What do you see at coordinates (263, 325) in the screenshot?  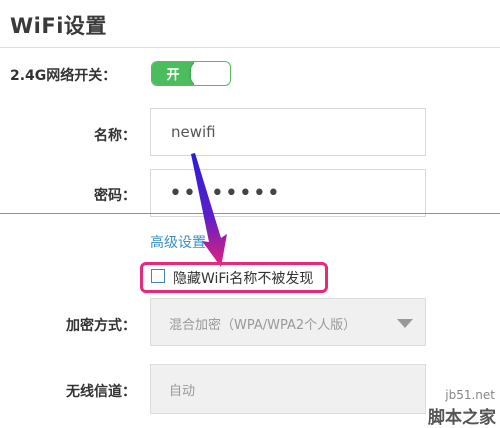 I see `encryption-value: 混合加密（WPA/WPA2个人版）` at bounding box center [263, 325].